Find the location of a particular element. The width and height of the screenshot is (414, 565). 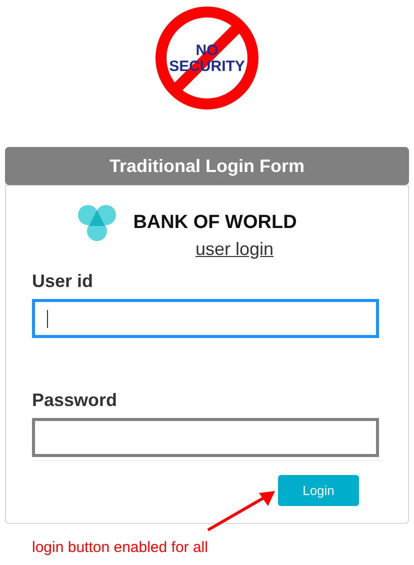

annotation-arrow is located at coordinates (241, 510).